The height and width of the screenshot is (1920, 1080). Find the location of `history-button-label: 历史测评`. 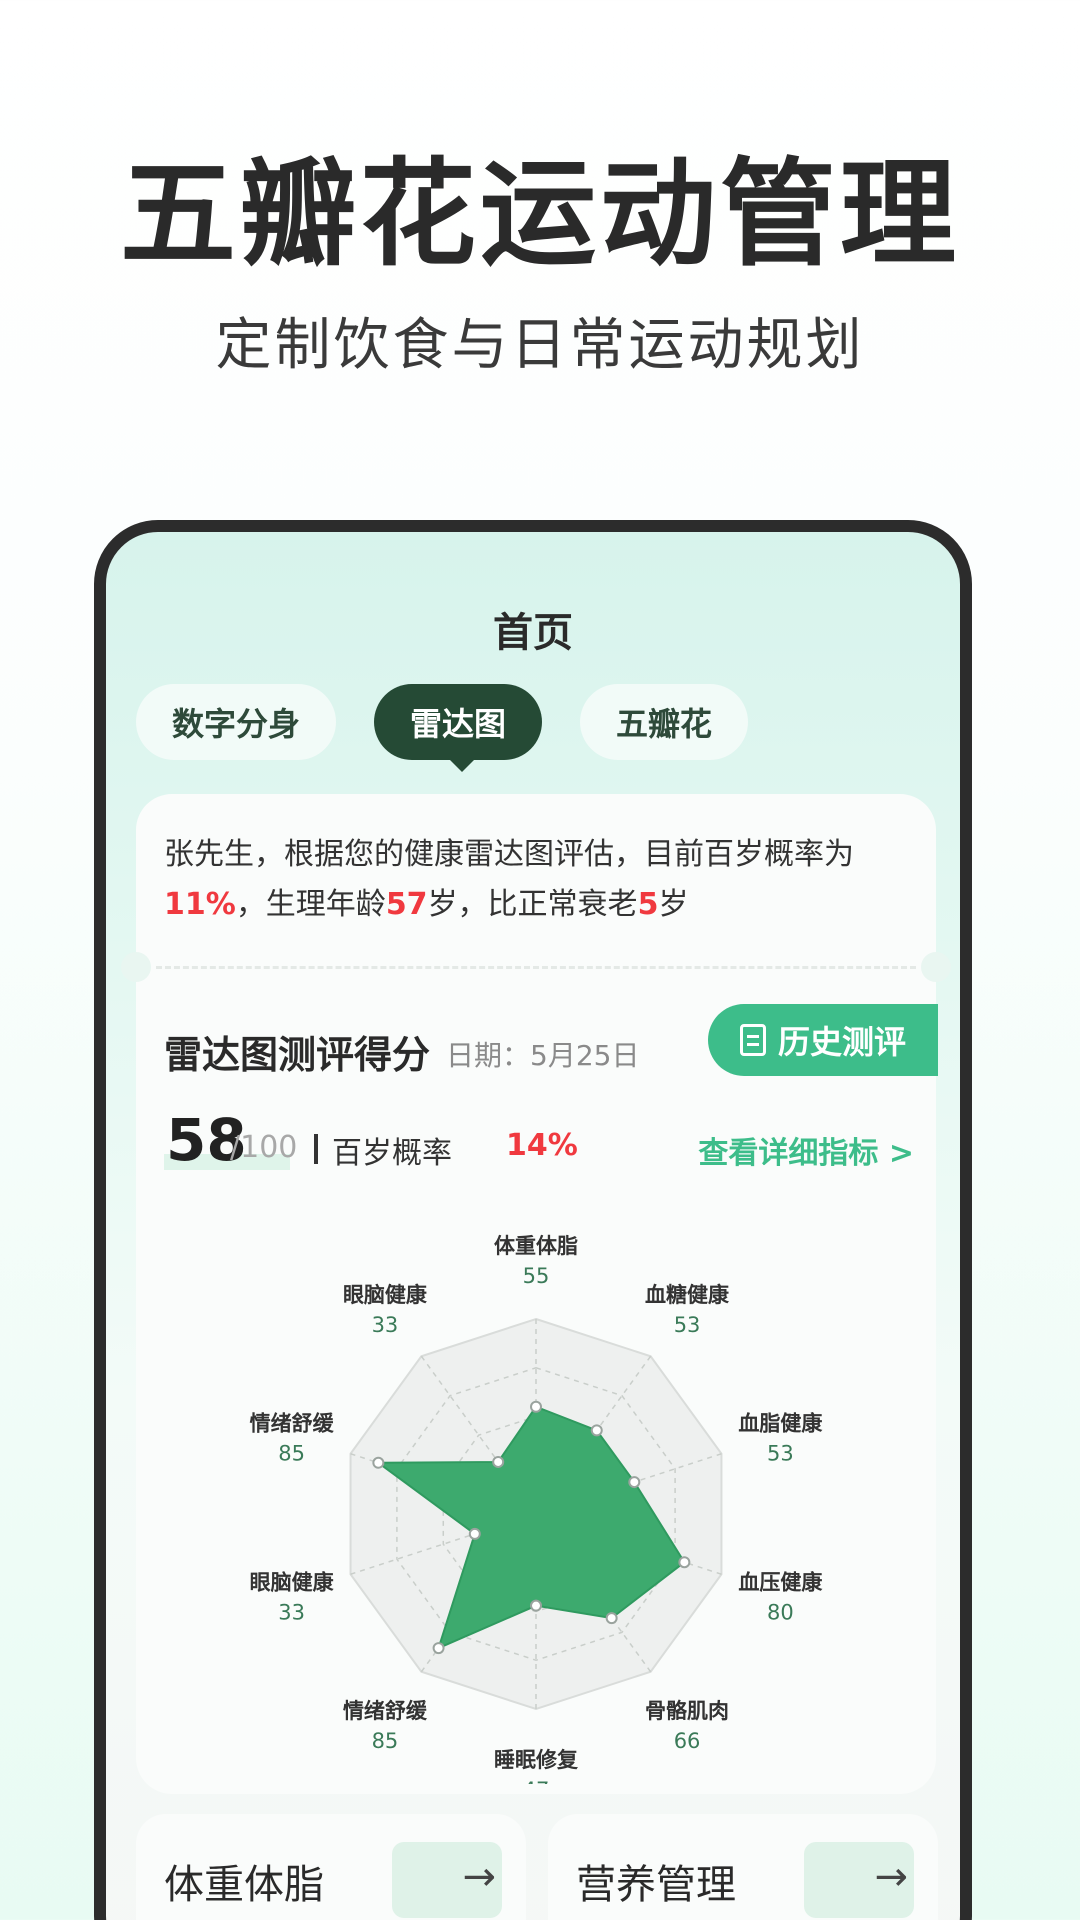

history-button-label: 历史测评 is located at coordinates (841, 1042).